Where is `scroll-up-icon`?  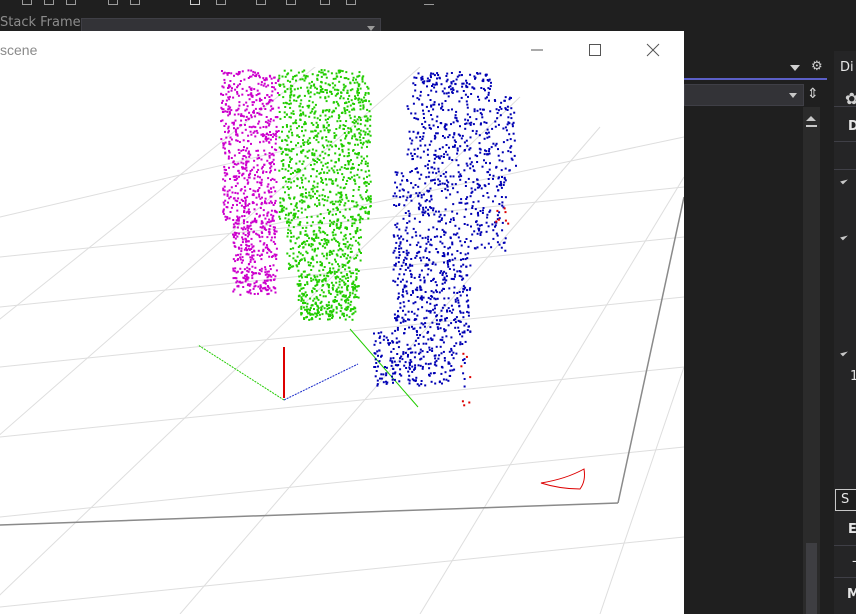 scroll-up-icon is located at coordinates (811, 118).